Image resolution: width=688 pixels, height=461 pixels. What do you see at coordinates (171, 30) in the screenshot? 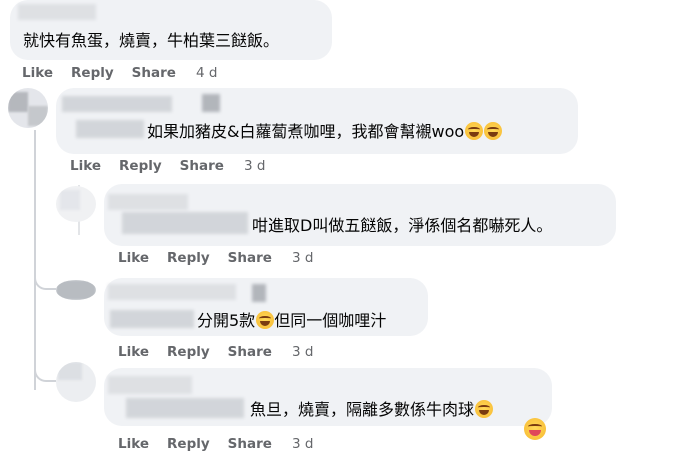
I see `comment-bubble: 就快有魚蛋，燒賣，牛柏葉三餸飯。` at bounding box center [171, 30].